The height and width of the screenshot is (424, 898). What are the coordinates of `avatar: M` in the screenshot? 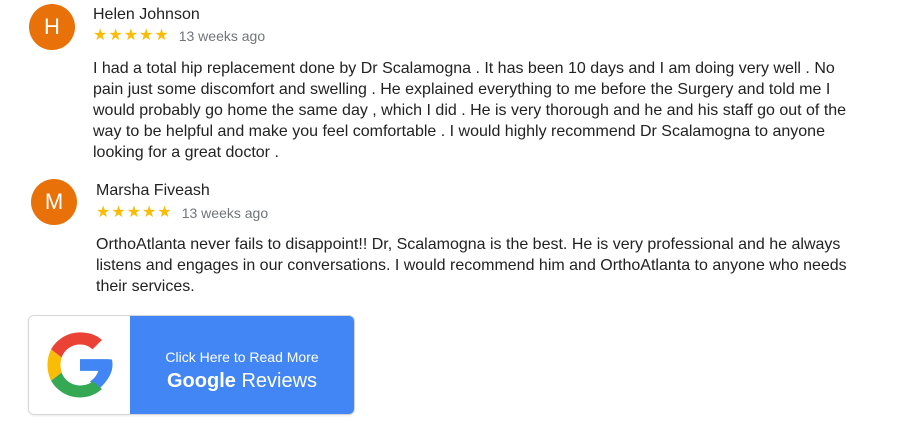 It's located at (54, 202).